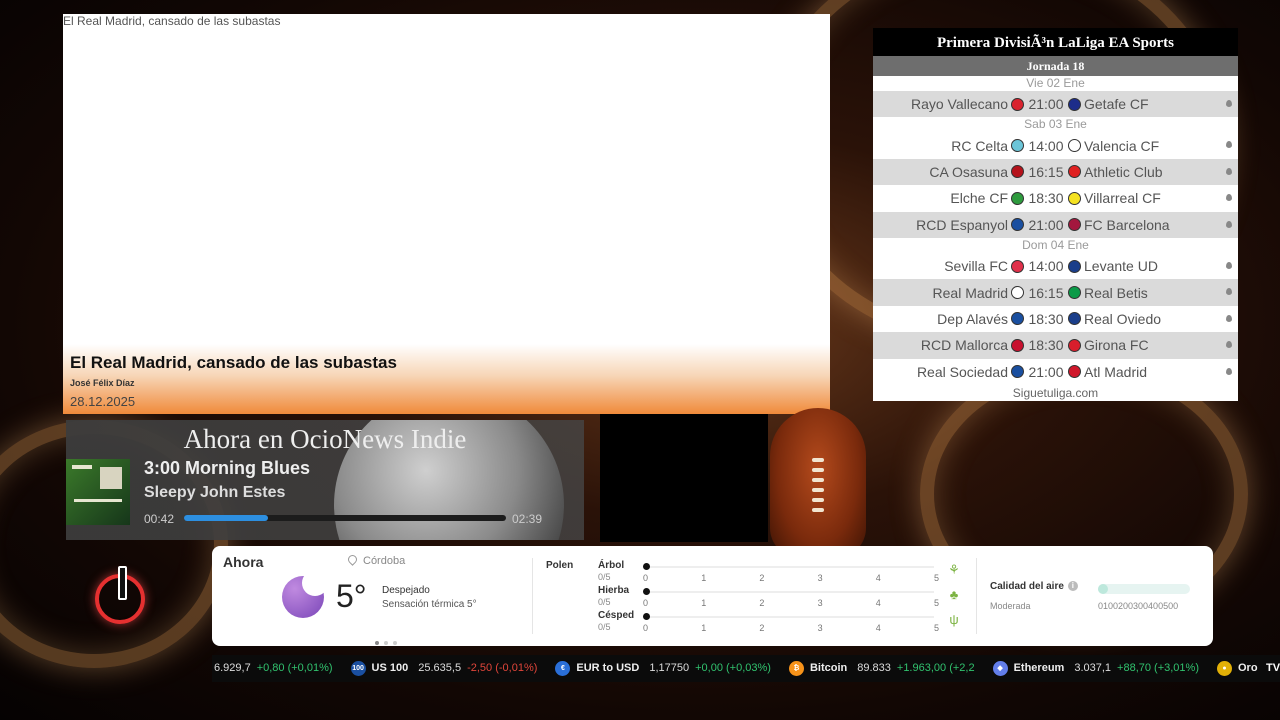 The height and width of the screenshot is (720, 1280). I want to click on pollen-row: Hierba 0/5 0 1 2 3 4 5, so click(774, 597).